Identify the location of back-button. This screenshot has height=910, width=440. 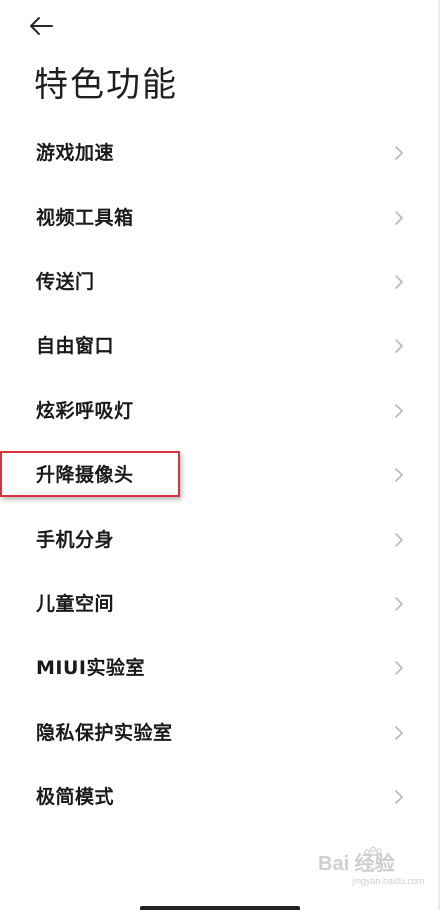
(50, 26).